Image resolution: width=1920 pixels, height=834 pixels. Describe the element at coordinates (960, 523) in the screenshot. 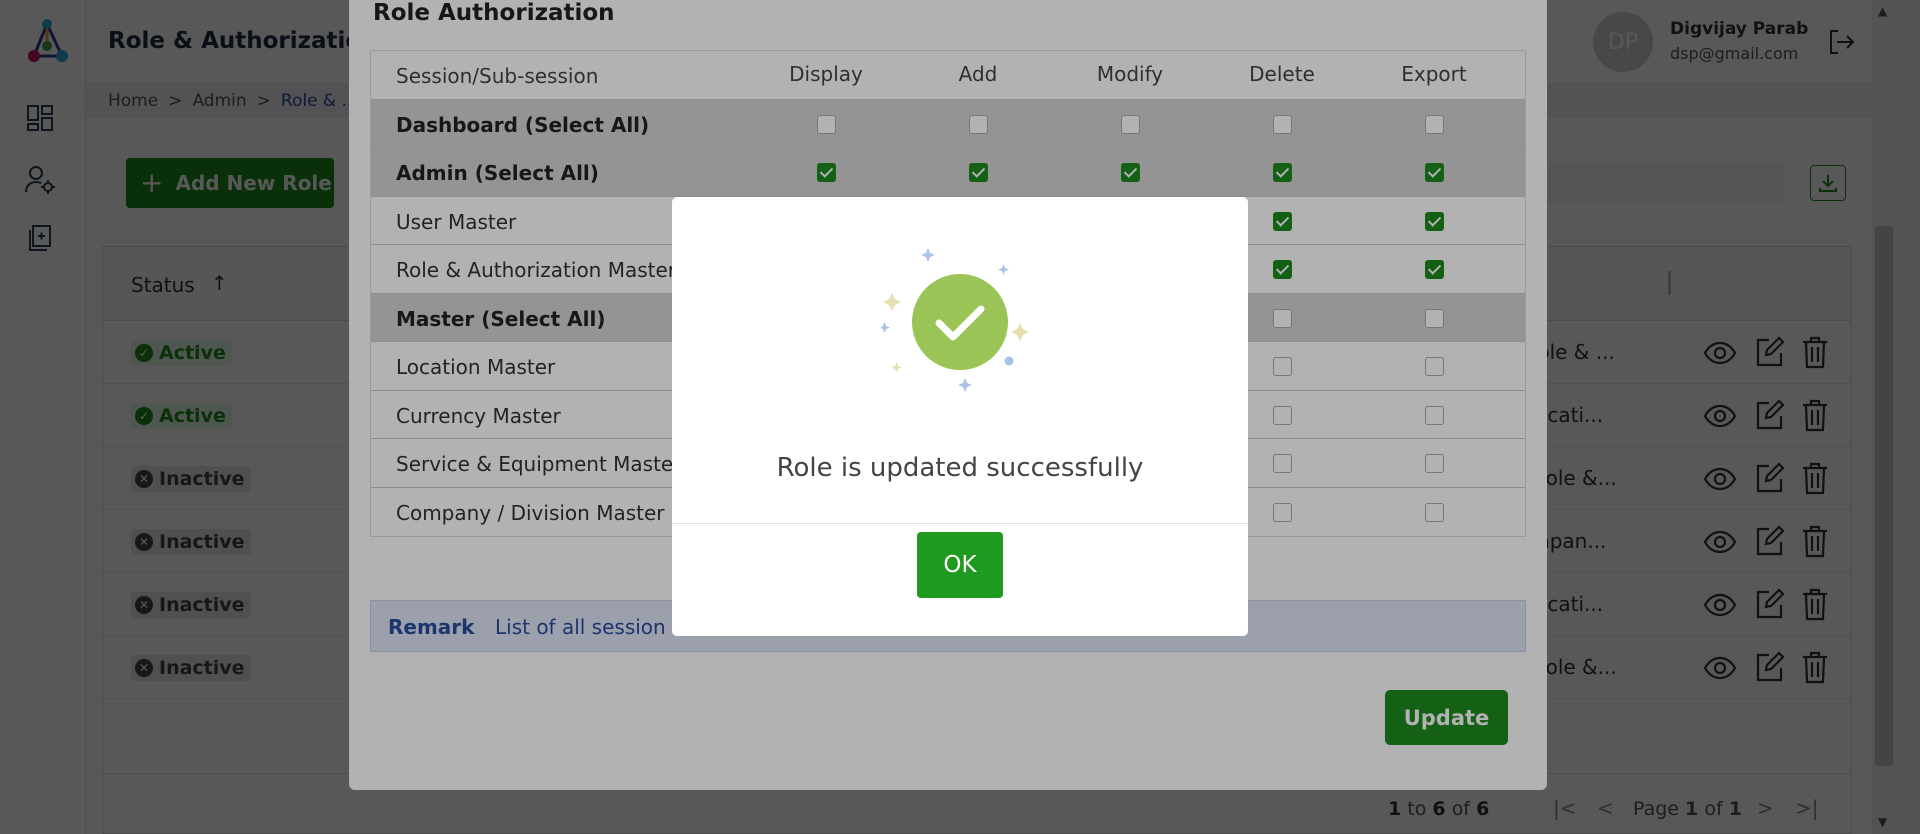

I see `dialog-divider` at that location.